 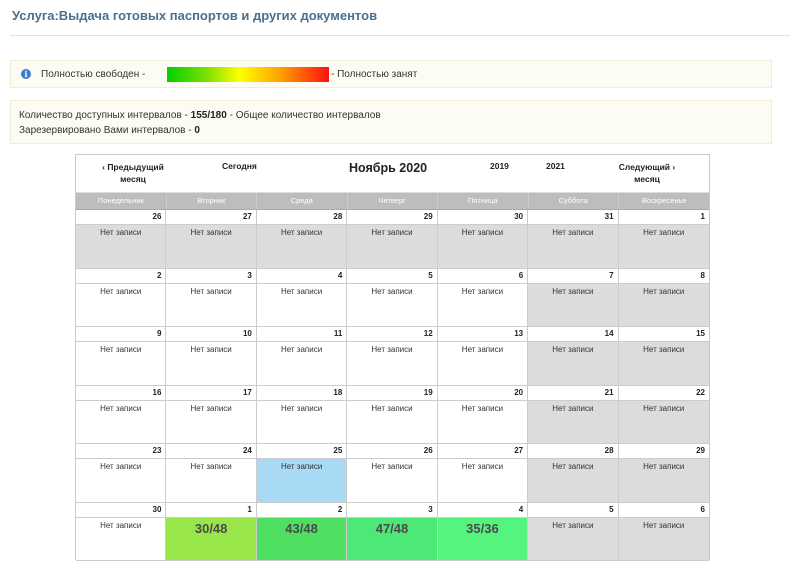 I want to click on day-cell: 25 Нет записи, so click(x=302, y=473).